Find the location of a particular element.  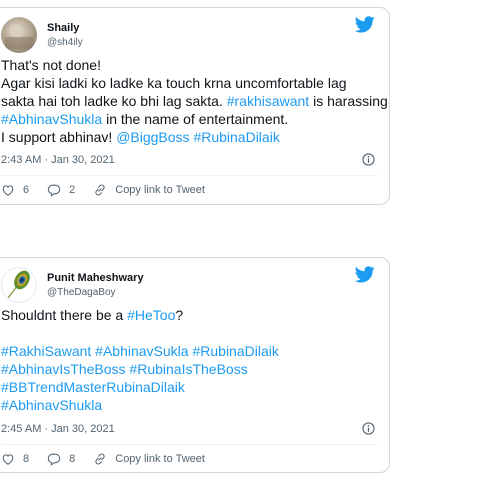

like-count: 6 is located at coordinates (26, 190).